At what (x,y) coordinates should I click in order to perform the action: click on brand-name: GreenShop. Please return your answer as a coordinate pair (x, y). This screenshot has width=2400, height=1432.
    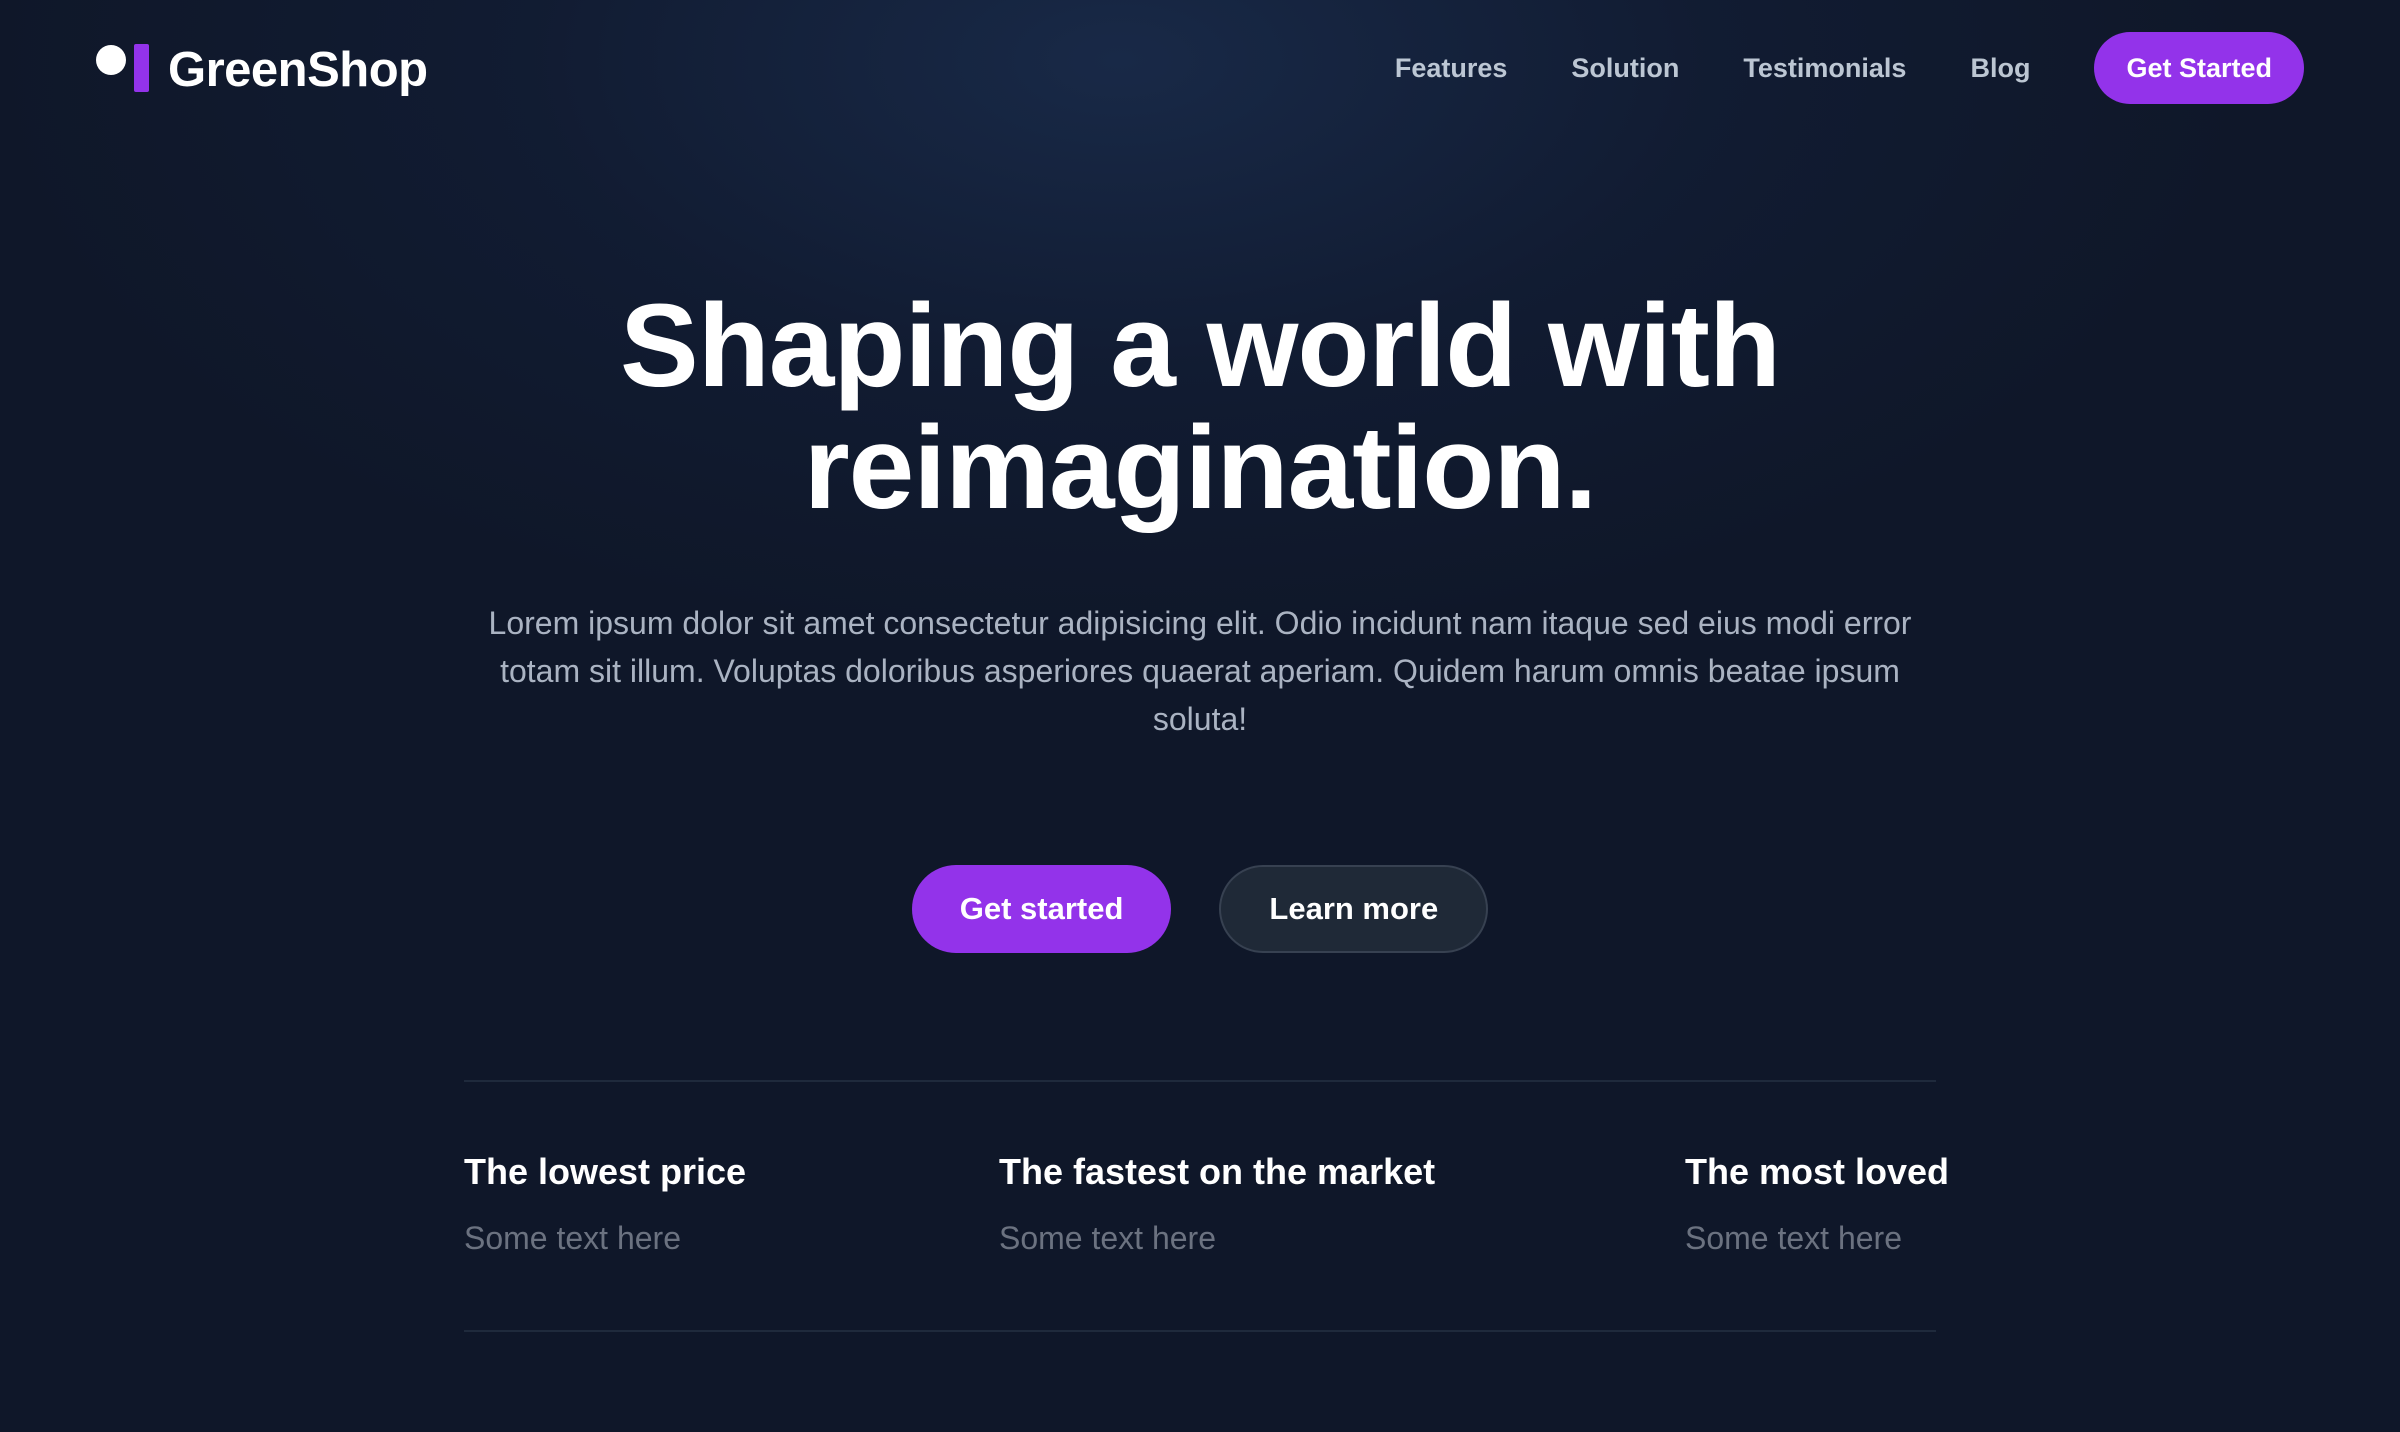
    Looking at the image, I should click on (298, 70).